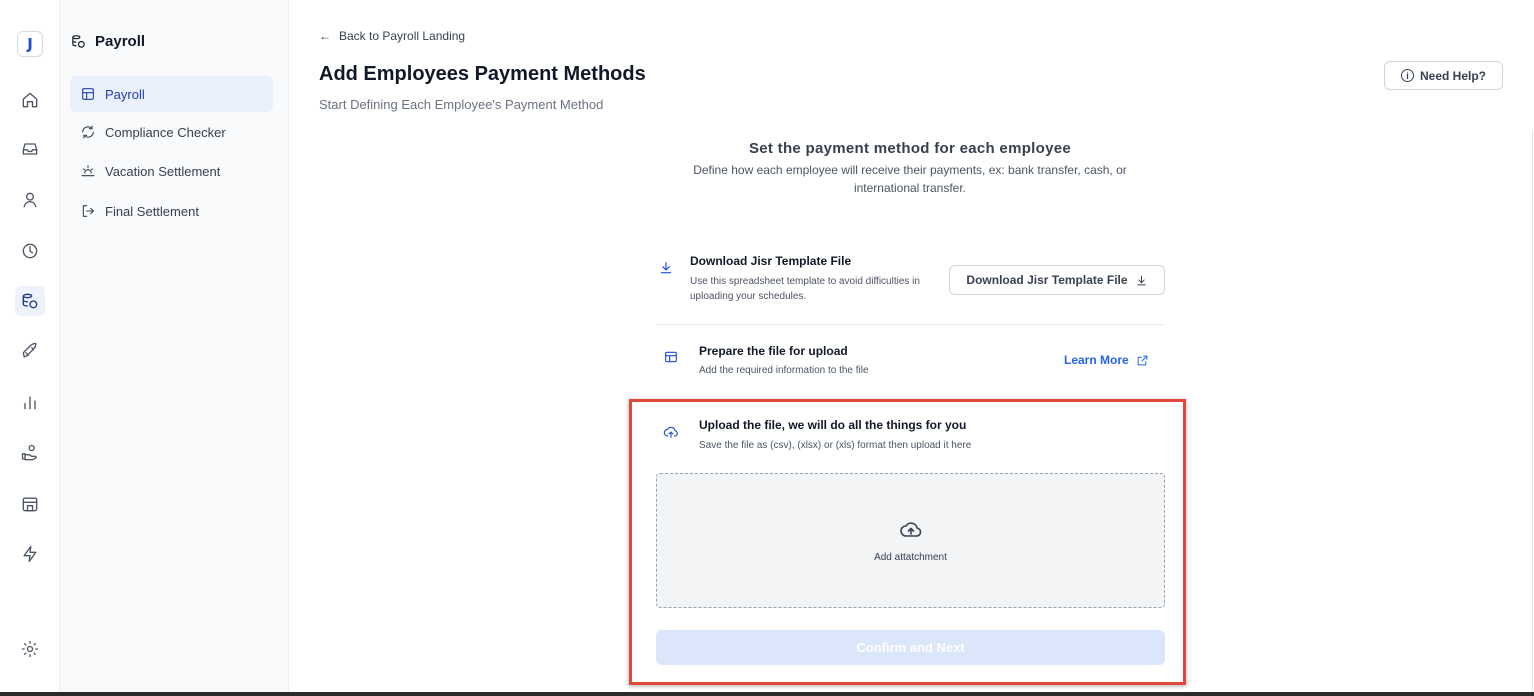 The image size is (1534, 696). I want to click on download-template-button: Download Jisr Template File, so click(1057, 280).